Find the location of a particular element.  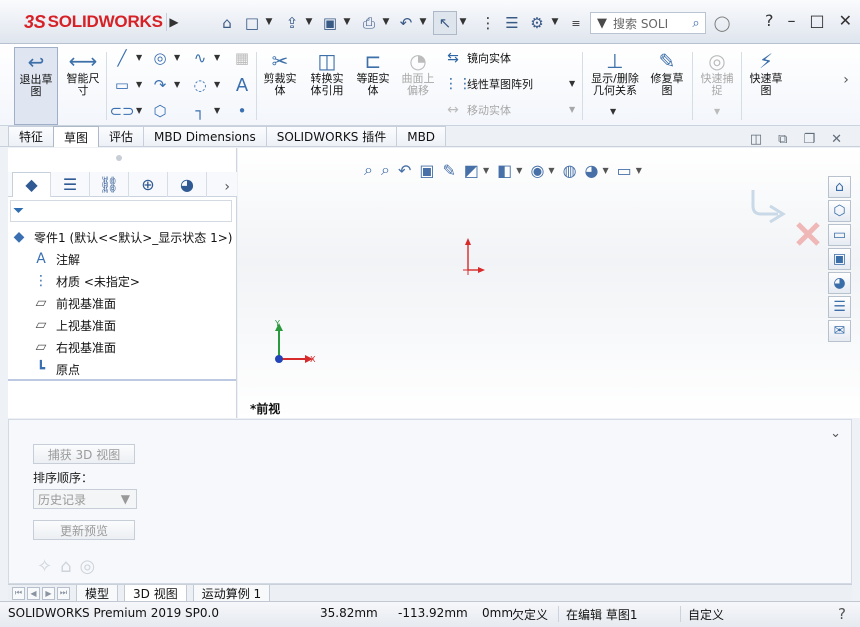

undo-icon: ↶ is located at coordinates (406, 23).